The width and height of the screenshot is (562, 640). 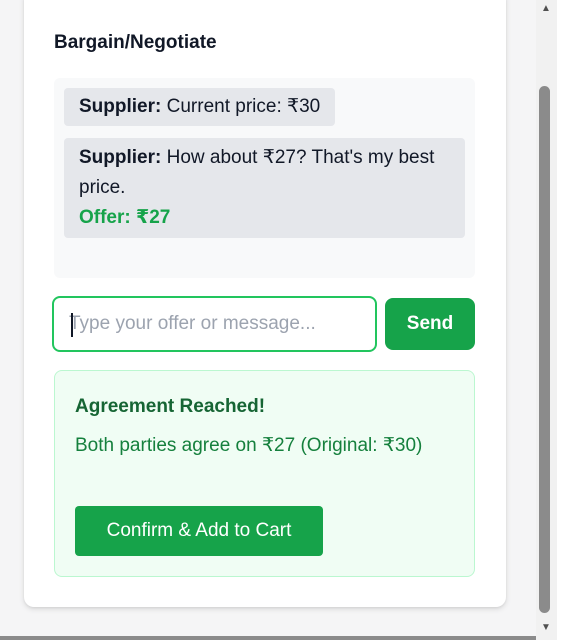 I want to click on bargain-title: Bargain/Negotiate, so click(x=135, y=42).